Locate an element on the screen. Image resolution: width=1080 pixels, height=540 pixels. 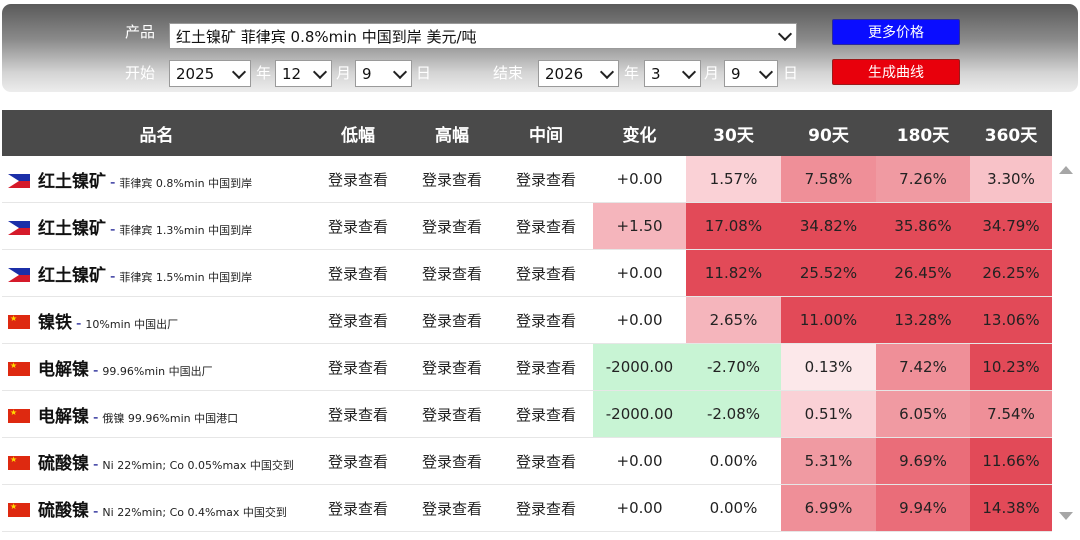
end-month-select: 3 is located at coordinates (672, 73).